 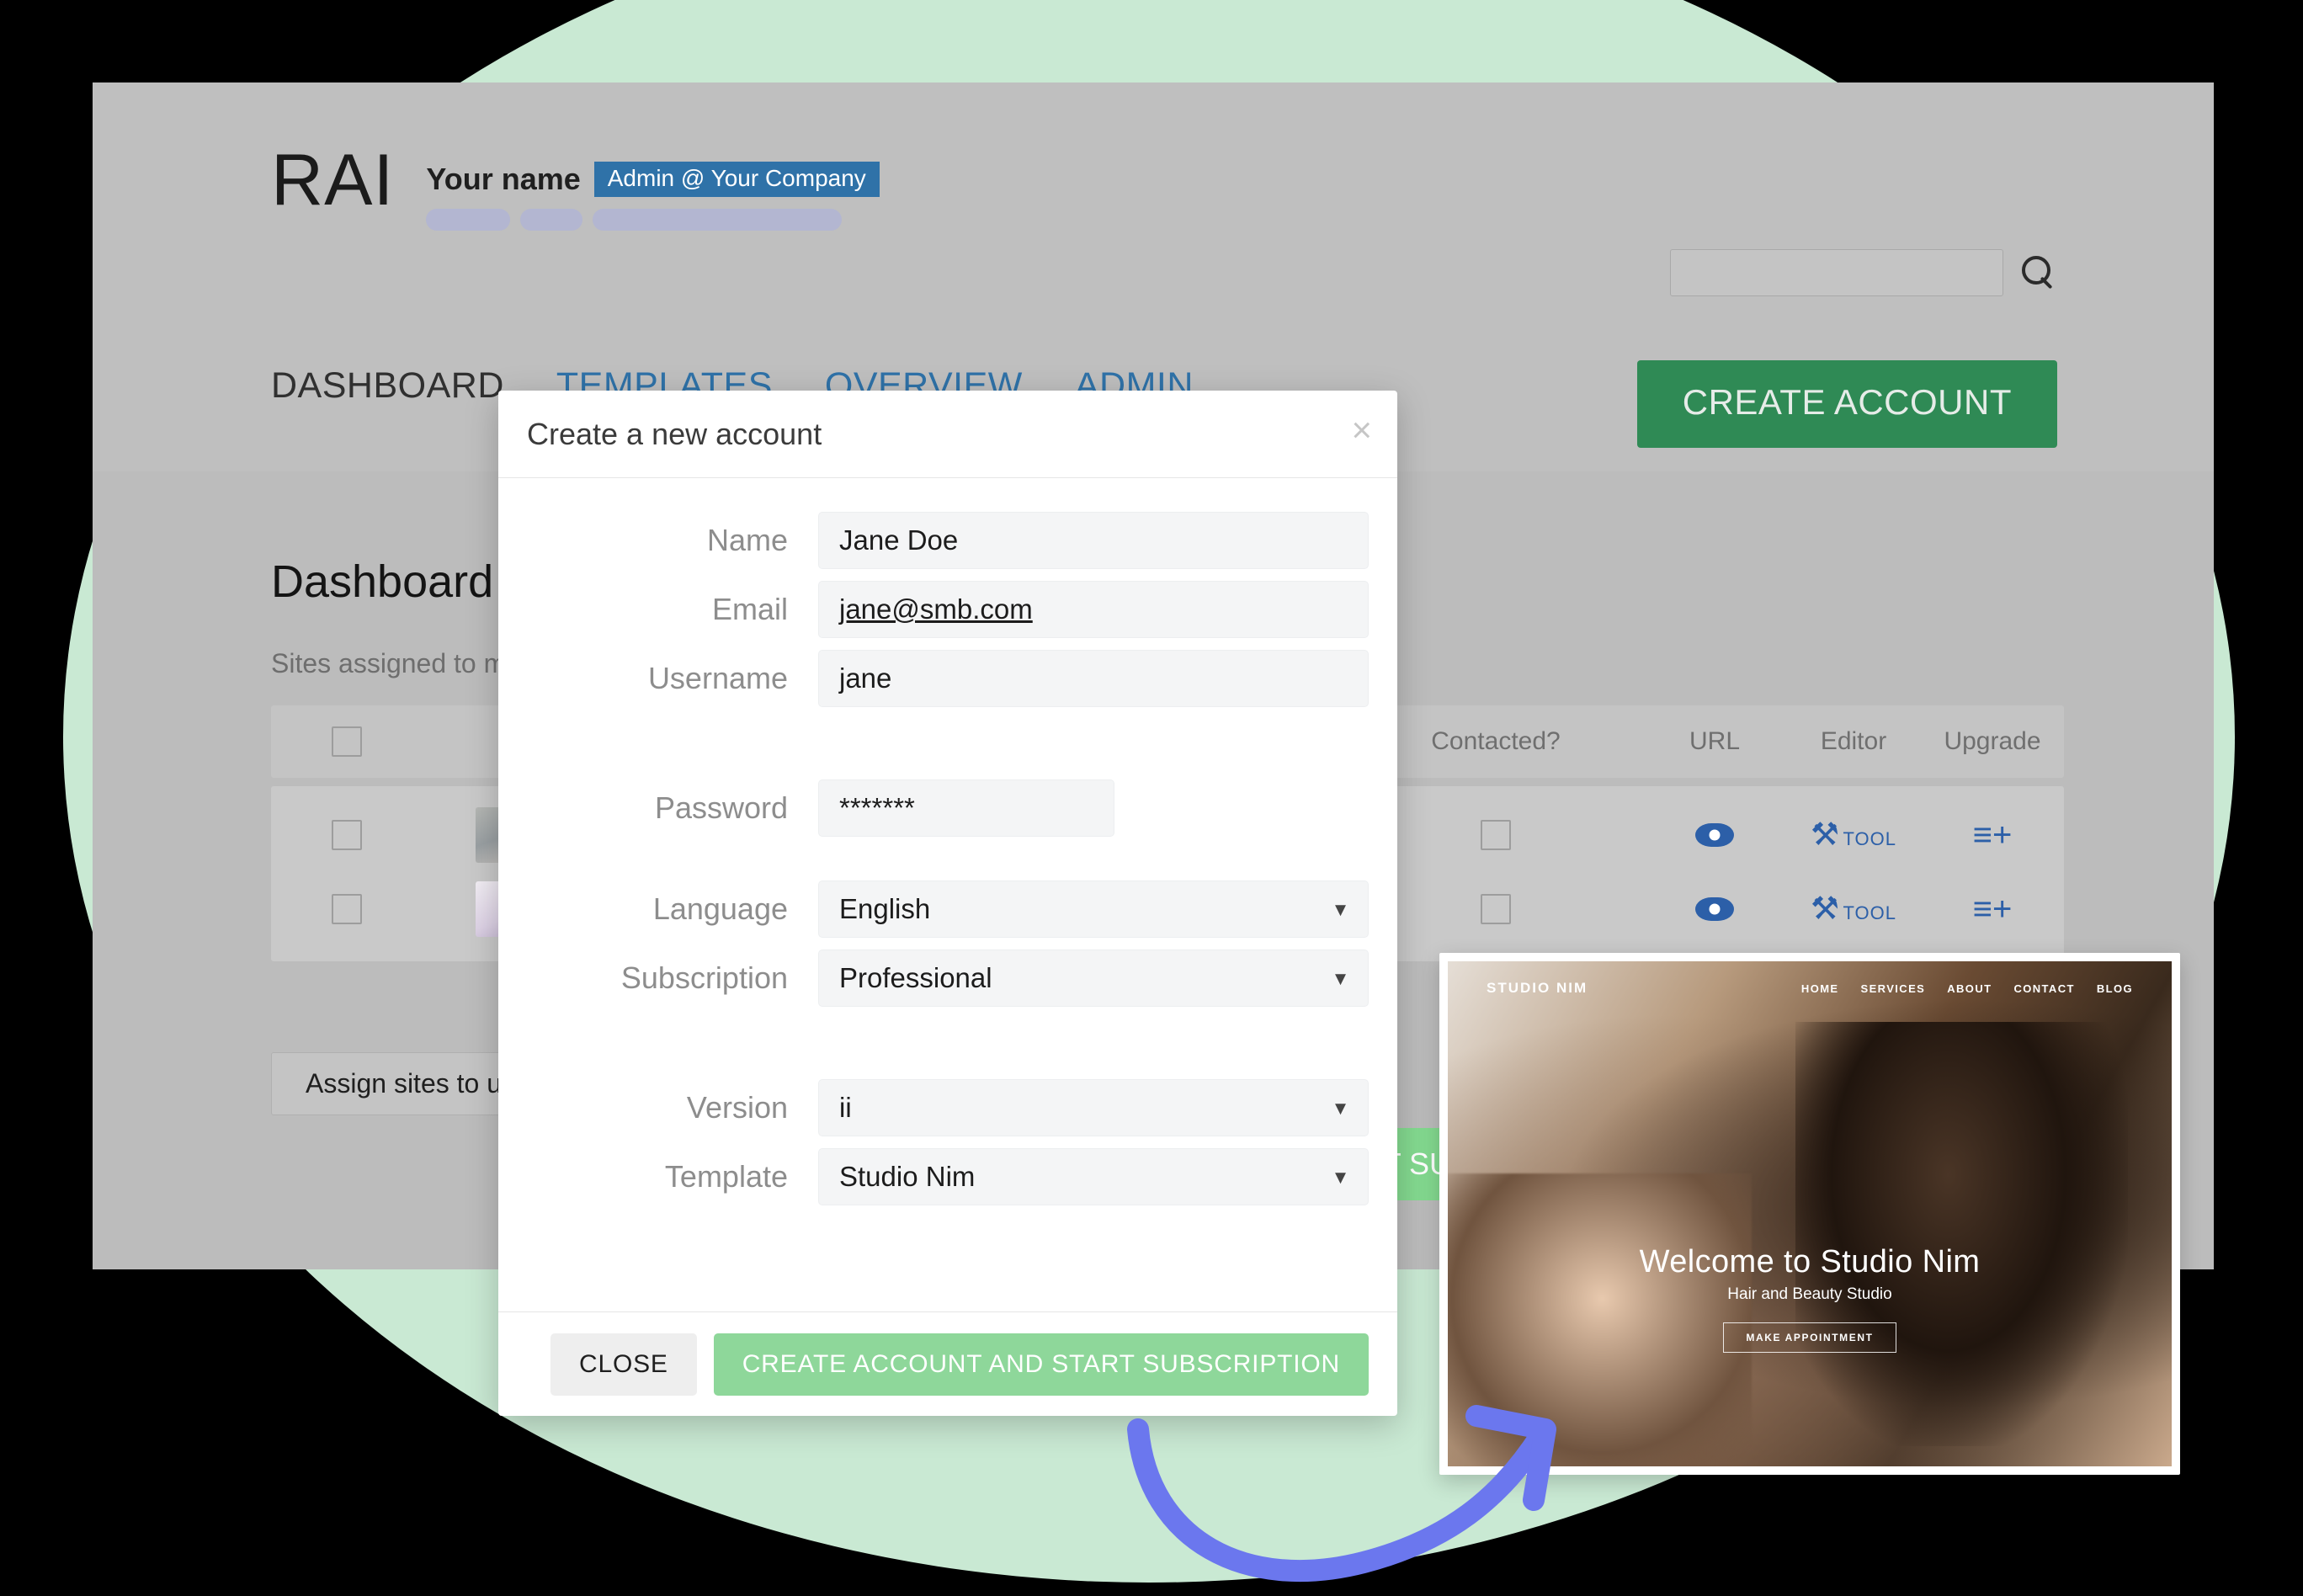 I want to click on version-value: ii, so click(x=845, y=1108).